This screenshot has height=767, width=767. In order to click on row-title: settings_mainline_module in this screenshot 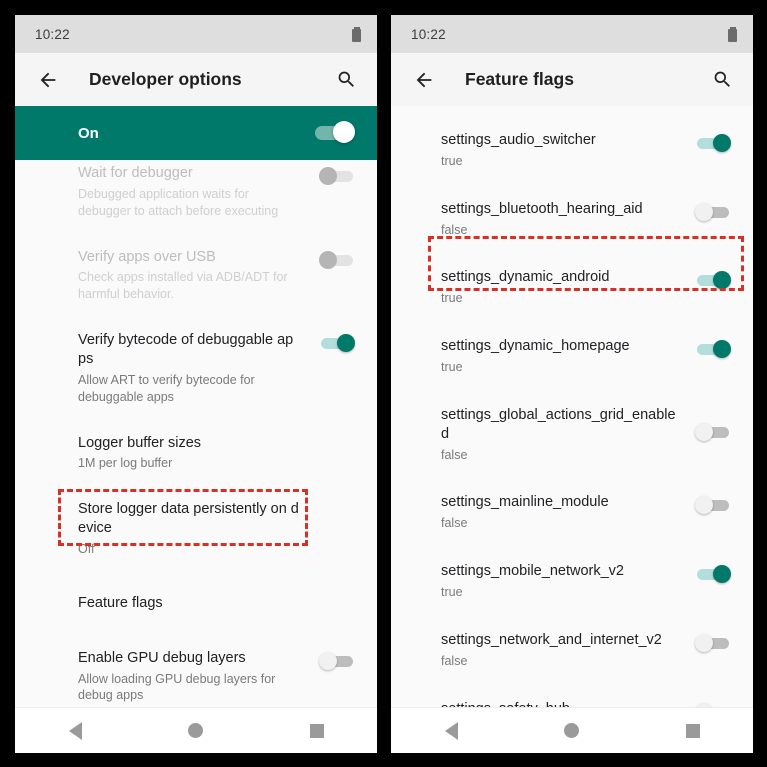, I will do `click(525, 502)`.